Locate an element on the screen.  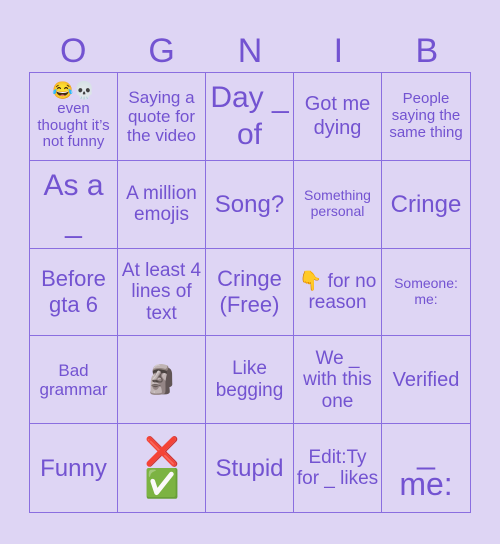
bingo-cell: Someone: me: is located at coordinates (426, 293).